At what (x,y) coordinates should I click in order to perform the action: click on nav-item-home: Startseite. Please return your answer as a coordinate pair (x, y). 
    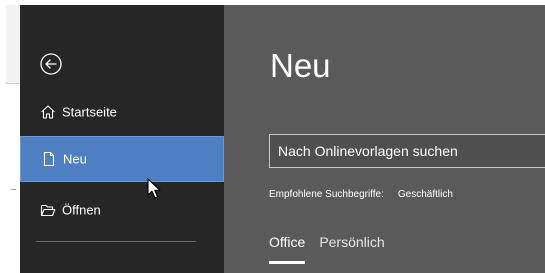
    Looking at the image, I should click on (122, 112).